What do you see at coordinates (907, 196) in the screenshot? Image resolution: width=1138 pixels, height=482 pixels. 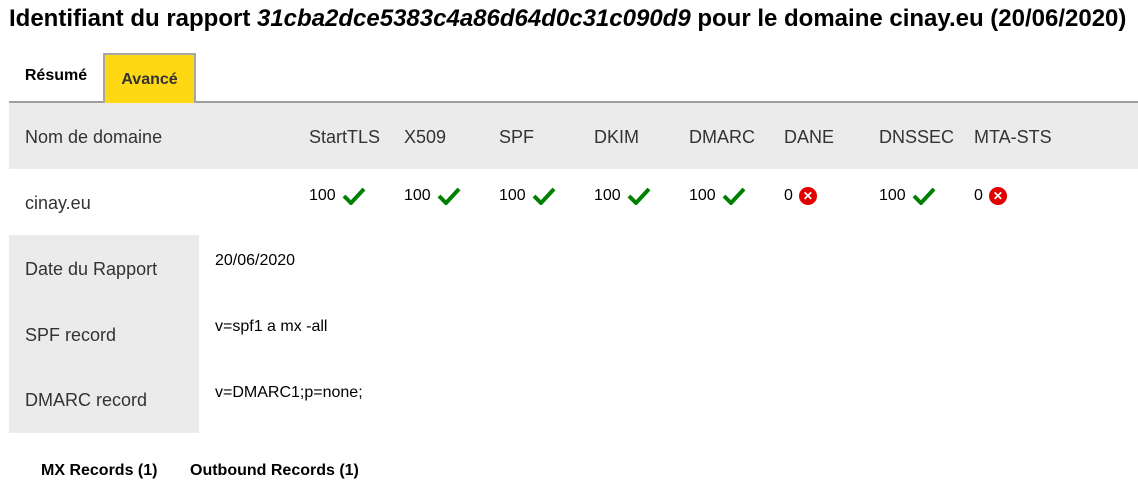 I see `score-dnssec: 100` at bounding box center [907, 196].